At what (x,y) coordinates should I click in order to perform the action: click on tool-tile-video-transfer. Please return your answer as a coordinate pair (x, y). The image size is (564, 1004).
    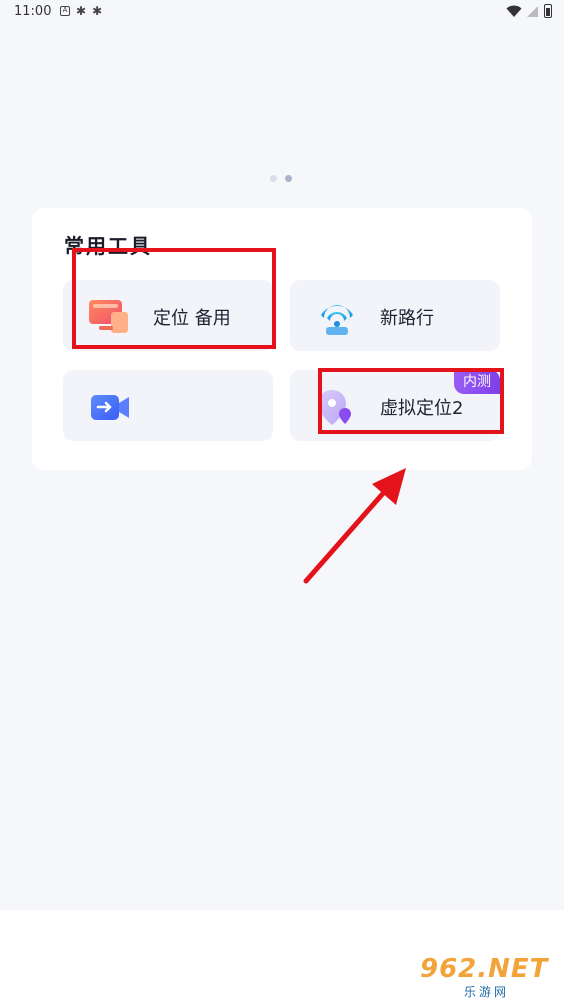
    Looking at the image, I should click on (168, 405).